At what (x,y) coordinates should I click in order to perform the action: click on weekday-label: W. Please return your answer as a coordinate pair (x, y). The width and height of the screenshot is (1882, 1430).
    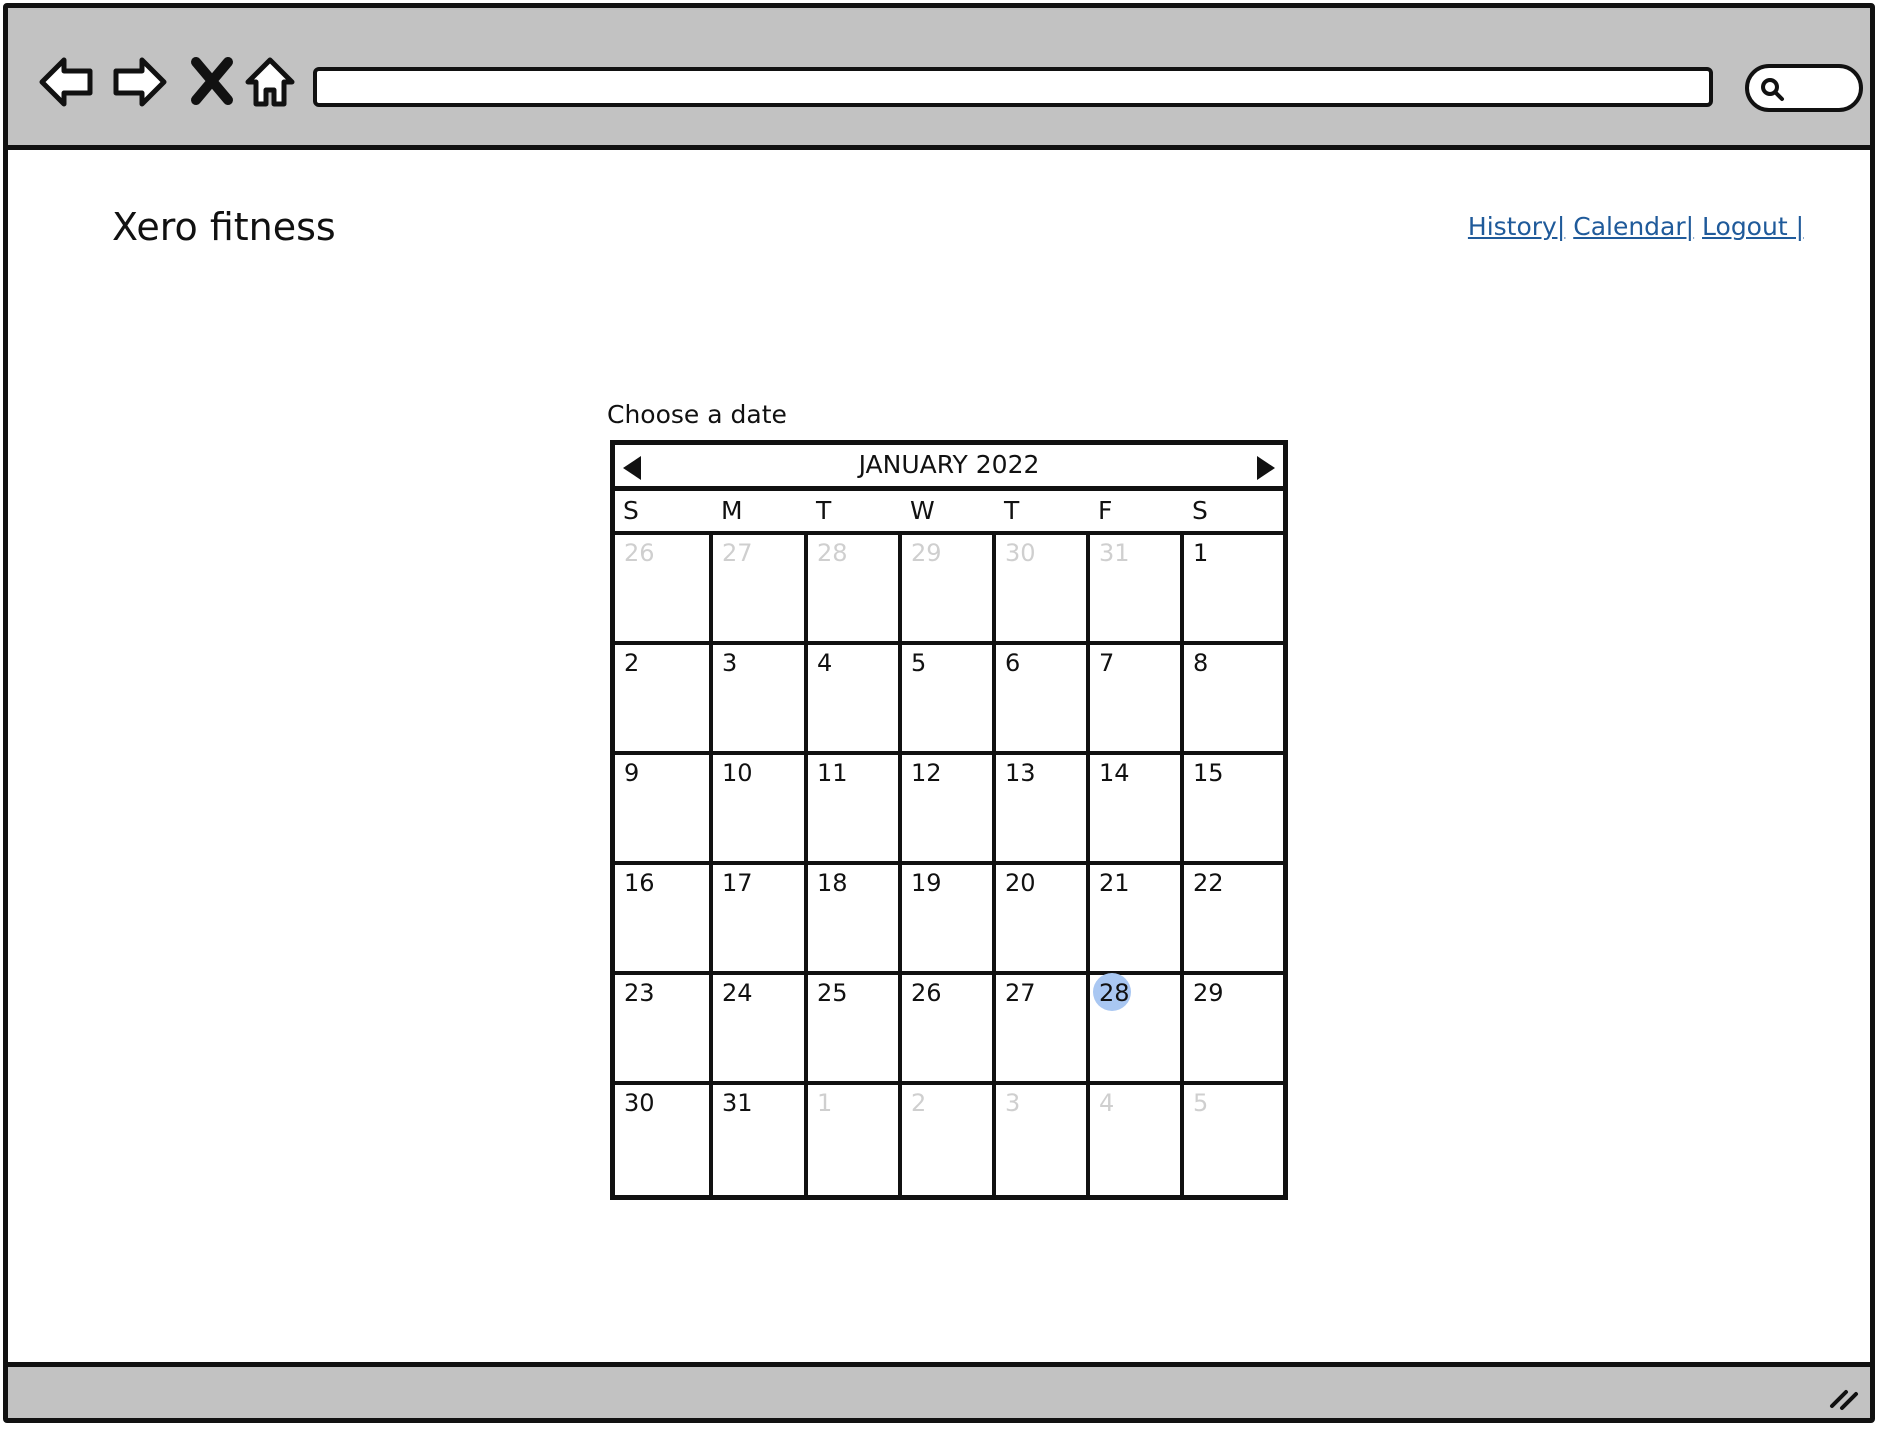
    Looking at the image, I should click on (922, 510).